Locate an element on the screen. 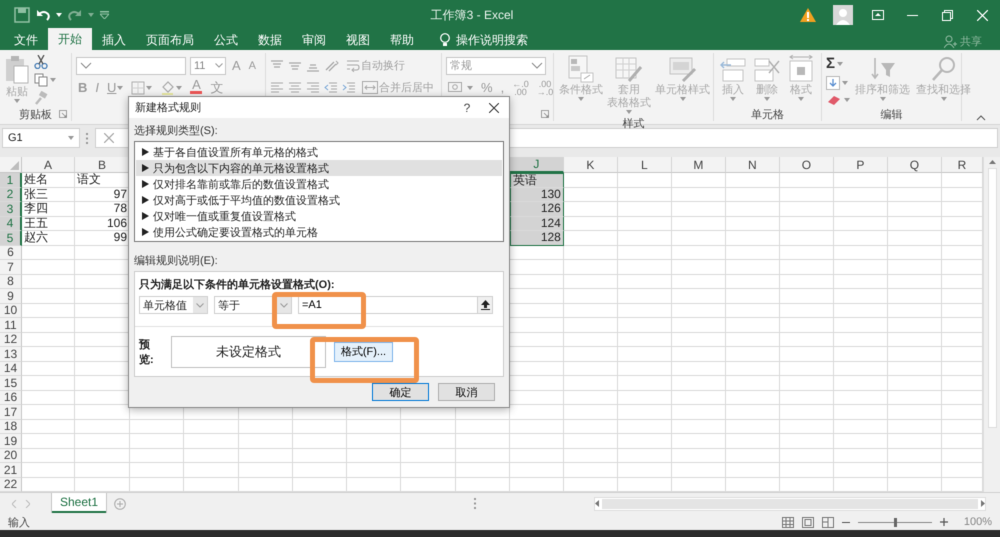 The height and width of the screenshot is (537, 1000). normal-view-icon is located at coordinates (788, 522).